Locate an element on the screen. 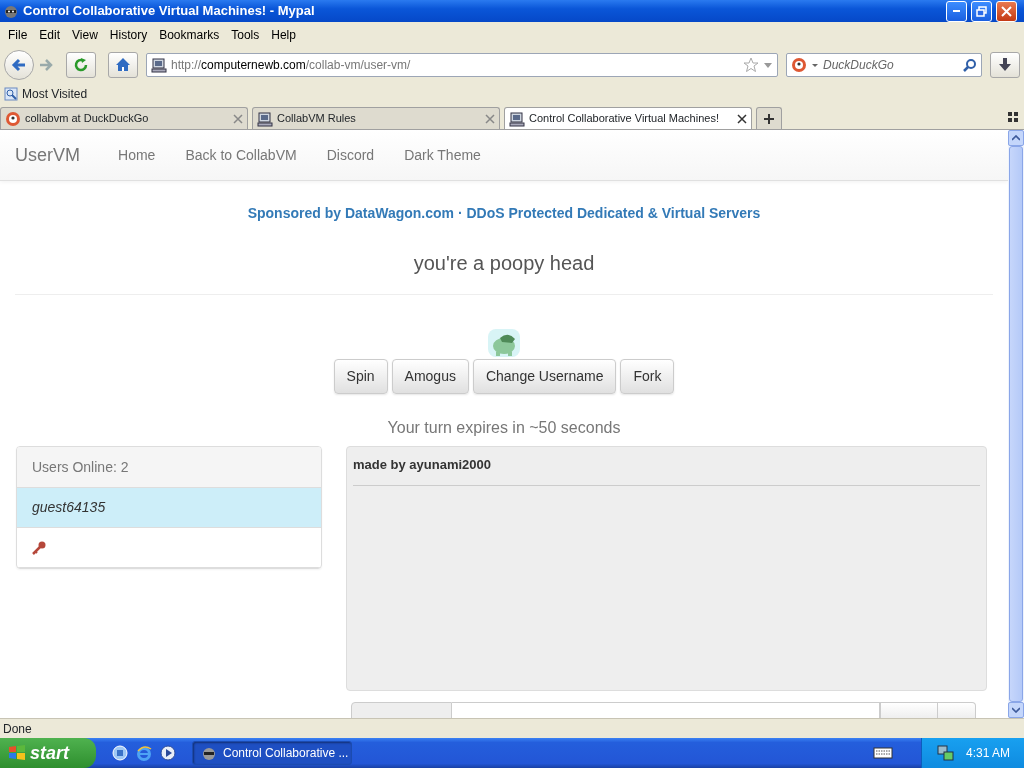  browser-e-icon is located at coordinates (144, 753).